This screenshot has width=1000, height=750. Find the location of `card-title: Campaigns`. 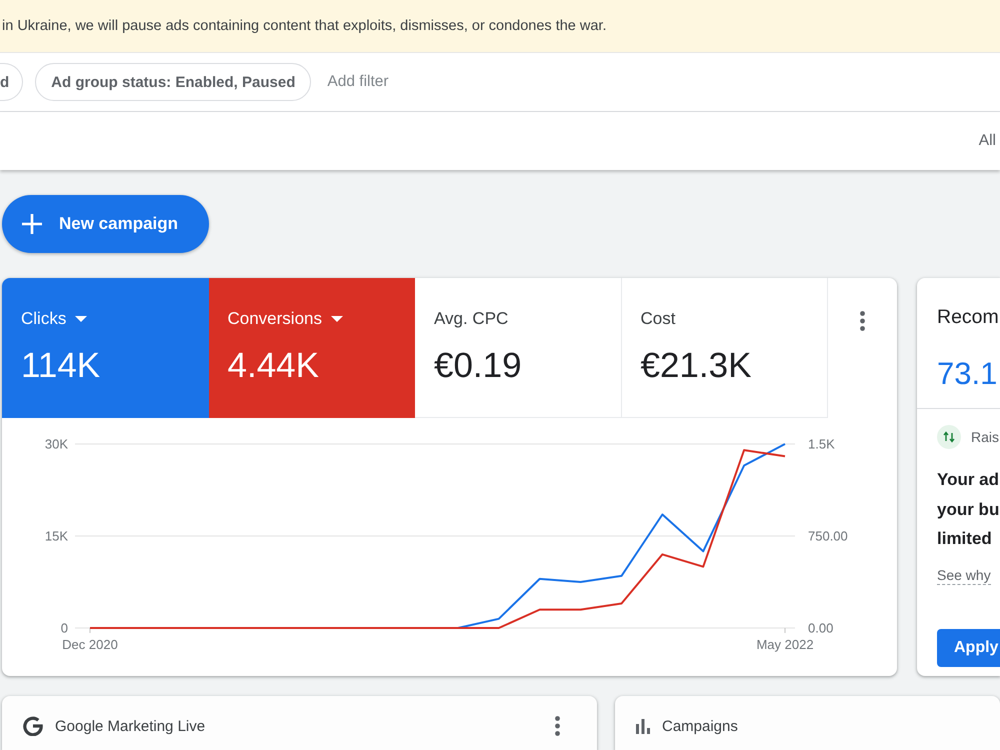

card-title: Campaigns is located at coordinates (700, 726).